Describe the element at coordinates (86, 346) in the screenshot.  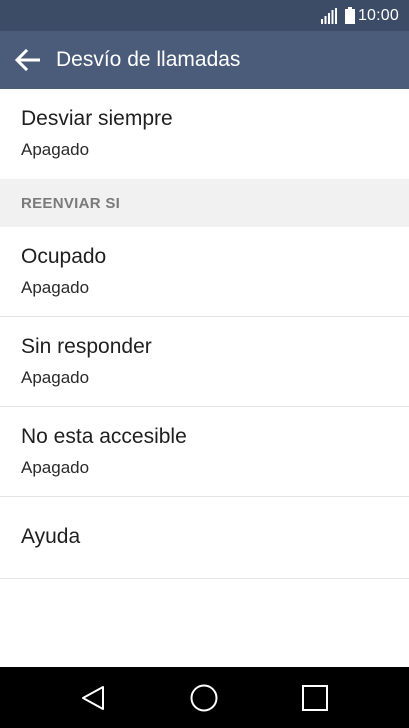
I see `list-item-title: Sin responder` at that location.